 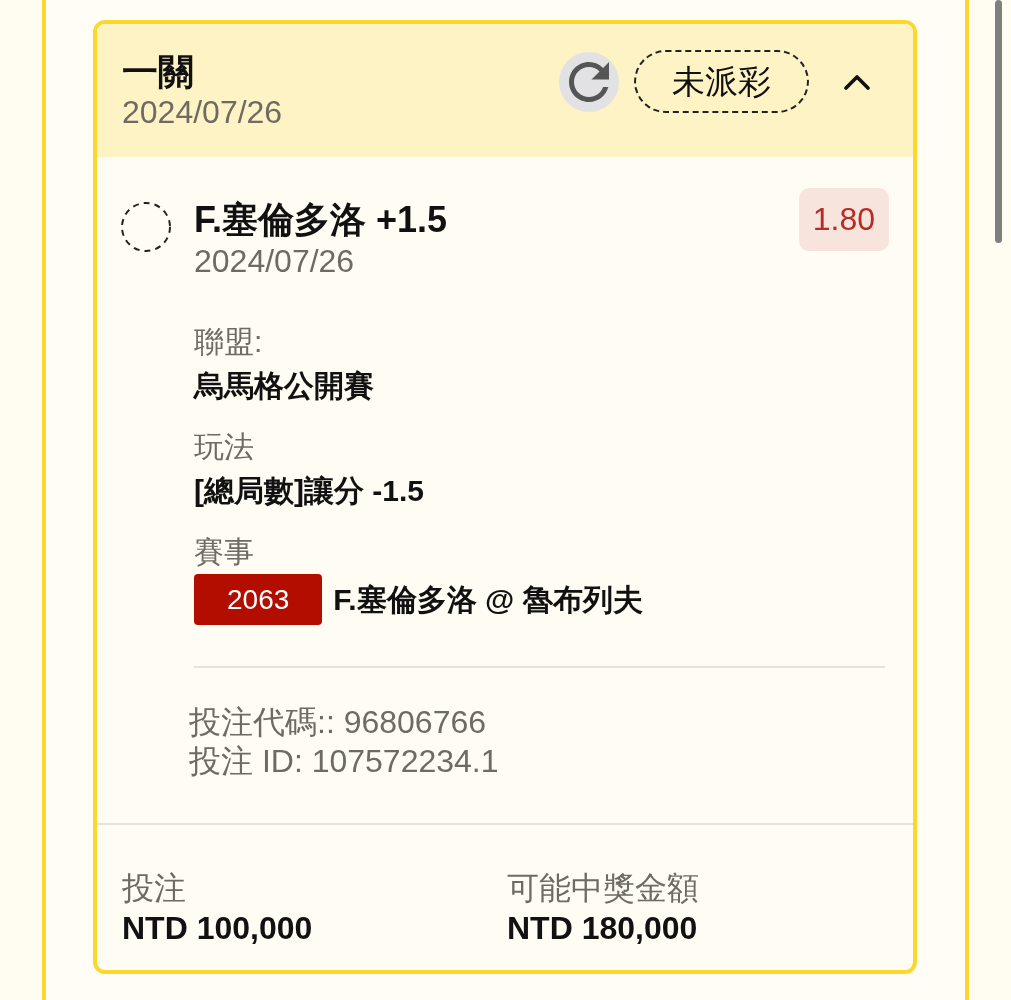 I want to click on scrollbar-thumb, so click(x=998, y=121).